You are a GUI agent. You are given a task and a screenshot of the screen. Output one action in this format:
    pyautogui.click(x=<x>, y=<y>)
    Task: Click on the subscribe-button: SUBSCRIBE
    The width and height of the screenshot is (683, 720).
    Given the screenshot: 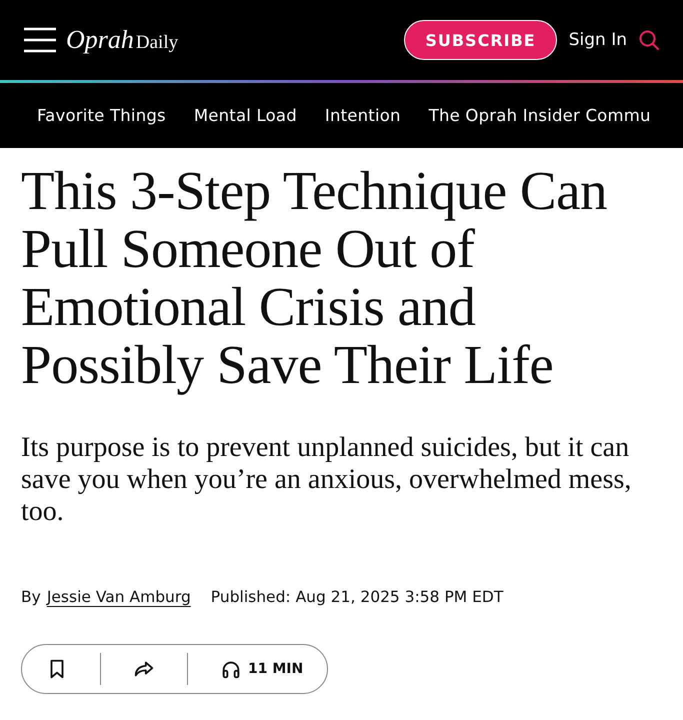 What is the action you would take?
    pyautogui.click(x=480, y=40)
    